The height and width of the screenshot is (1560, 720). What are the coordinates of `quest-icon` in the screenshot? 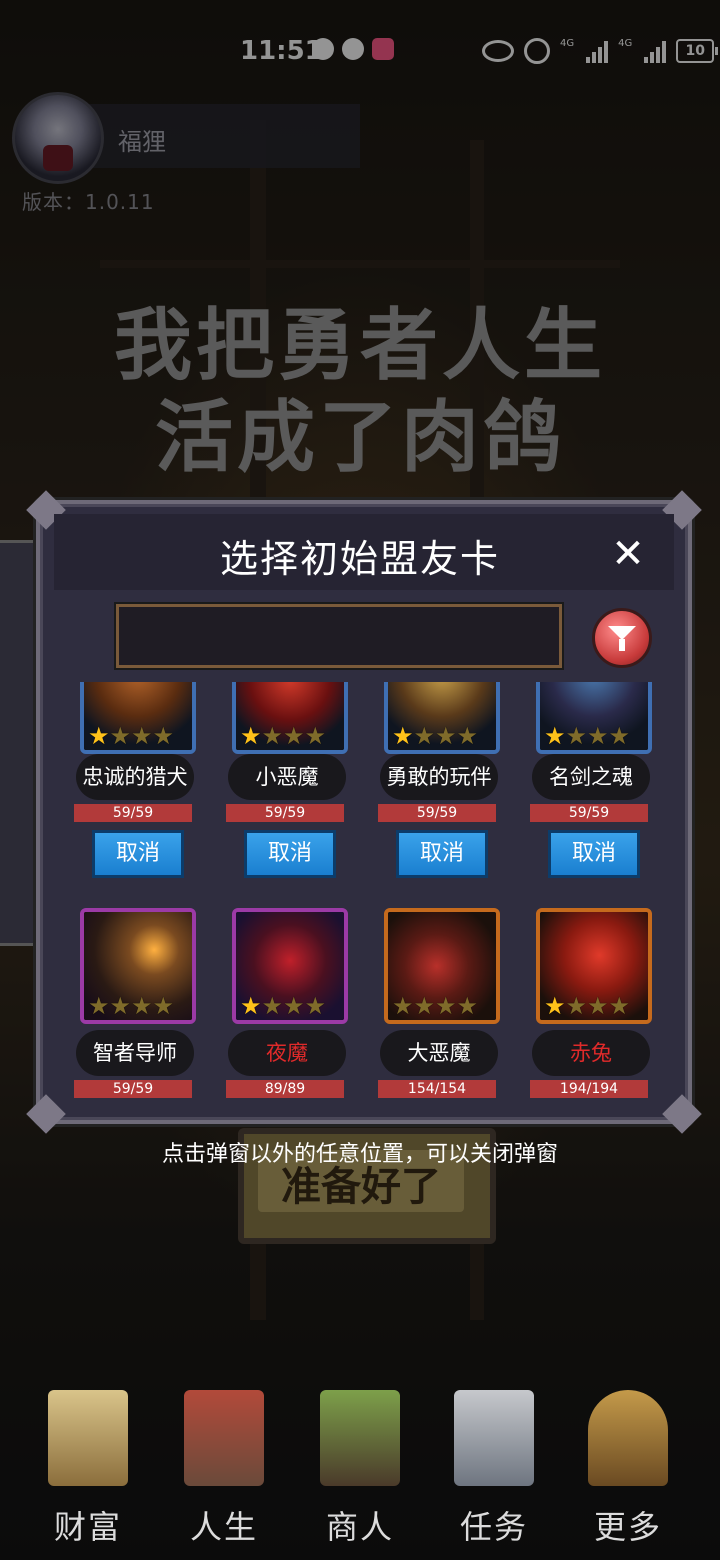 It's located at (494, 1438).